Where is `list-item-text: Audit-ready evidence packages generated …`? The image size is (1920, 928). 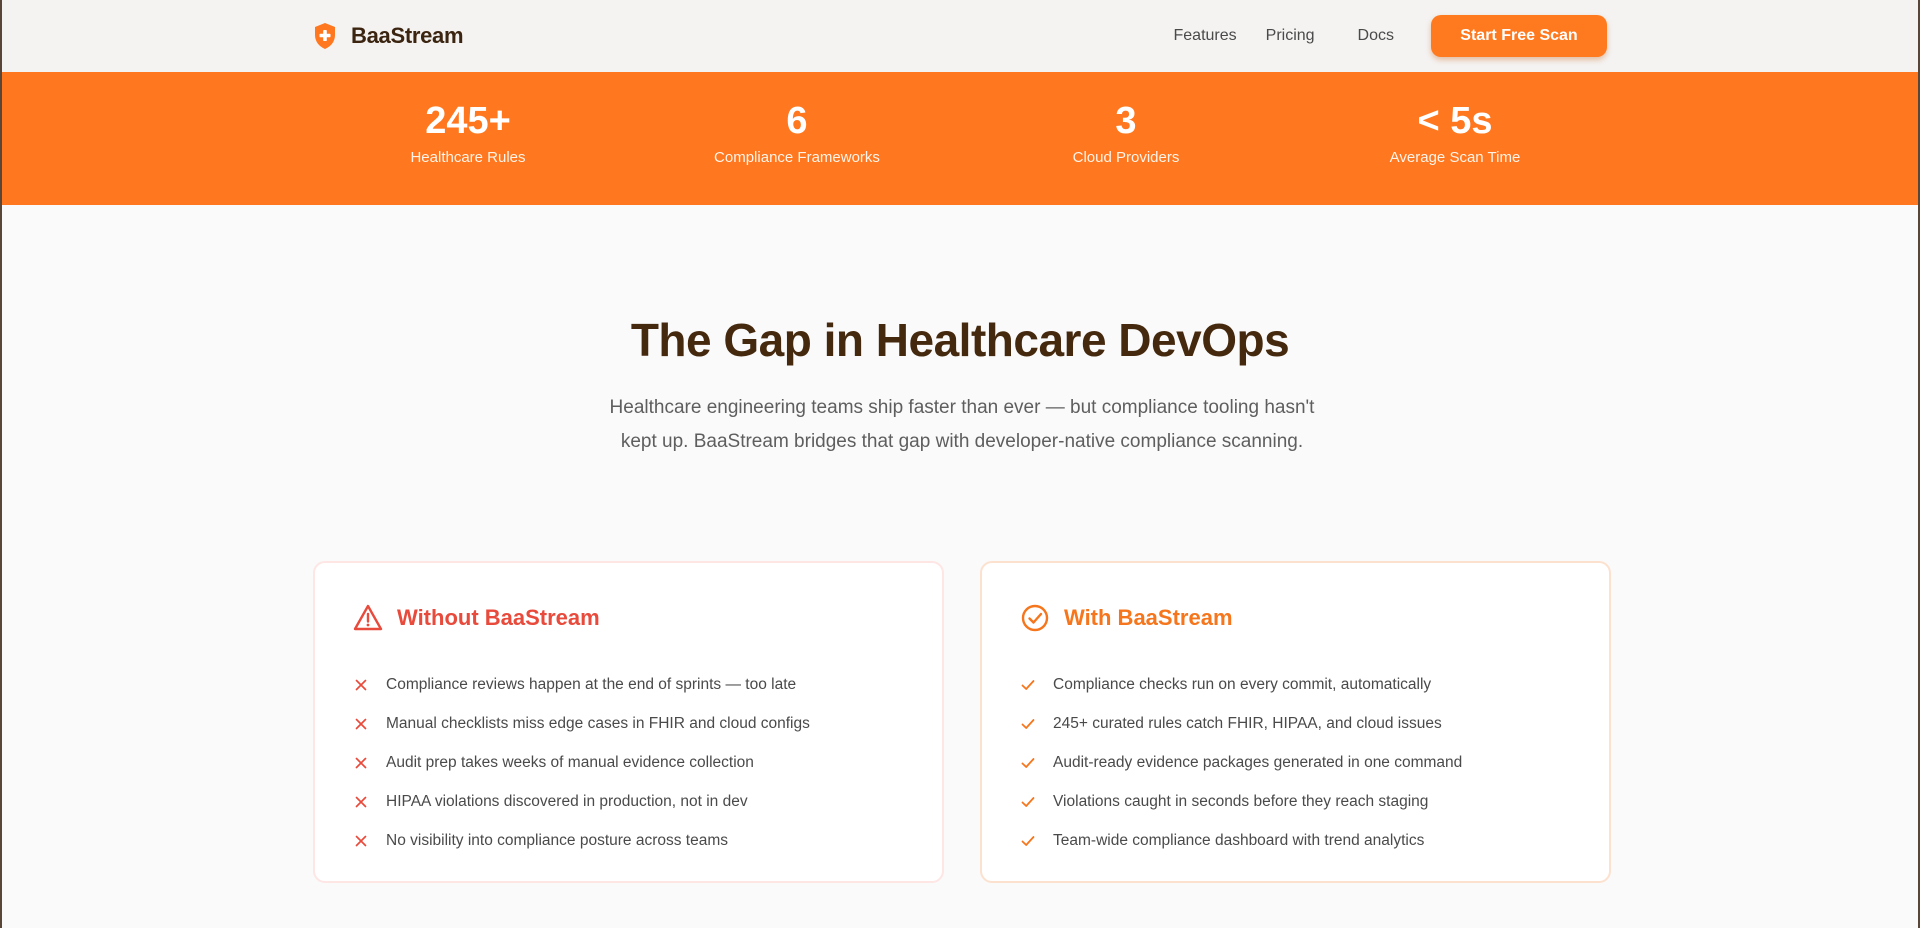 list-item-text: Audit-ready evidence packages generated … is located at coordinates (1258, 762).